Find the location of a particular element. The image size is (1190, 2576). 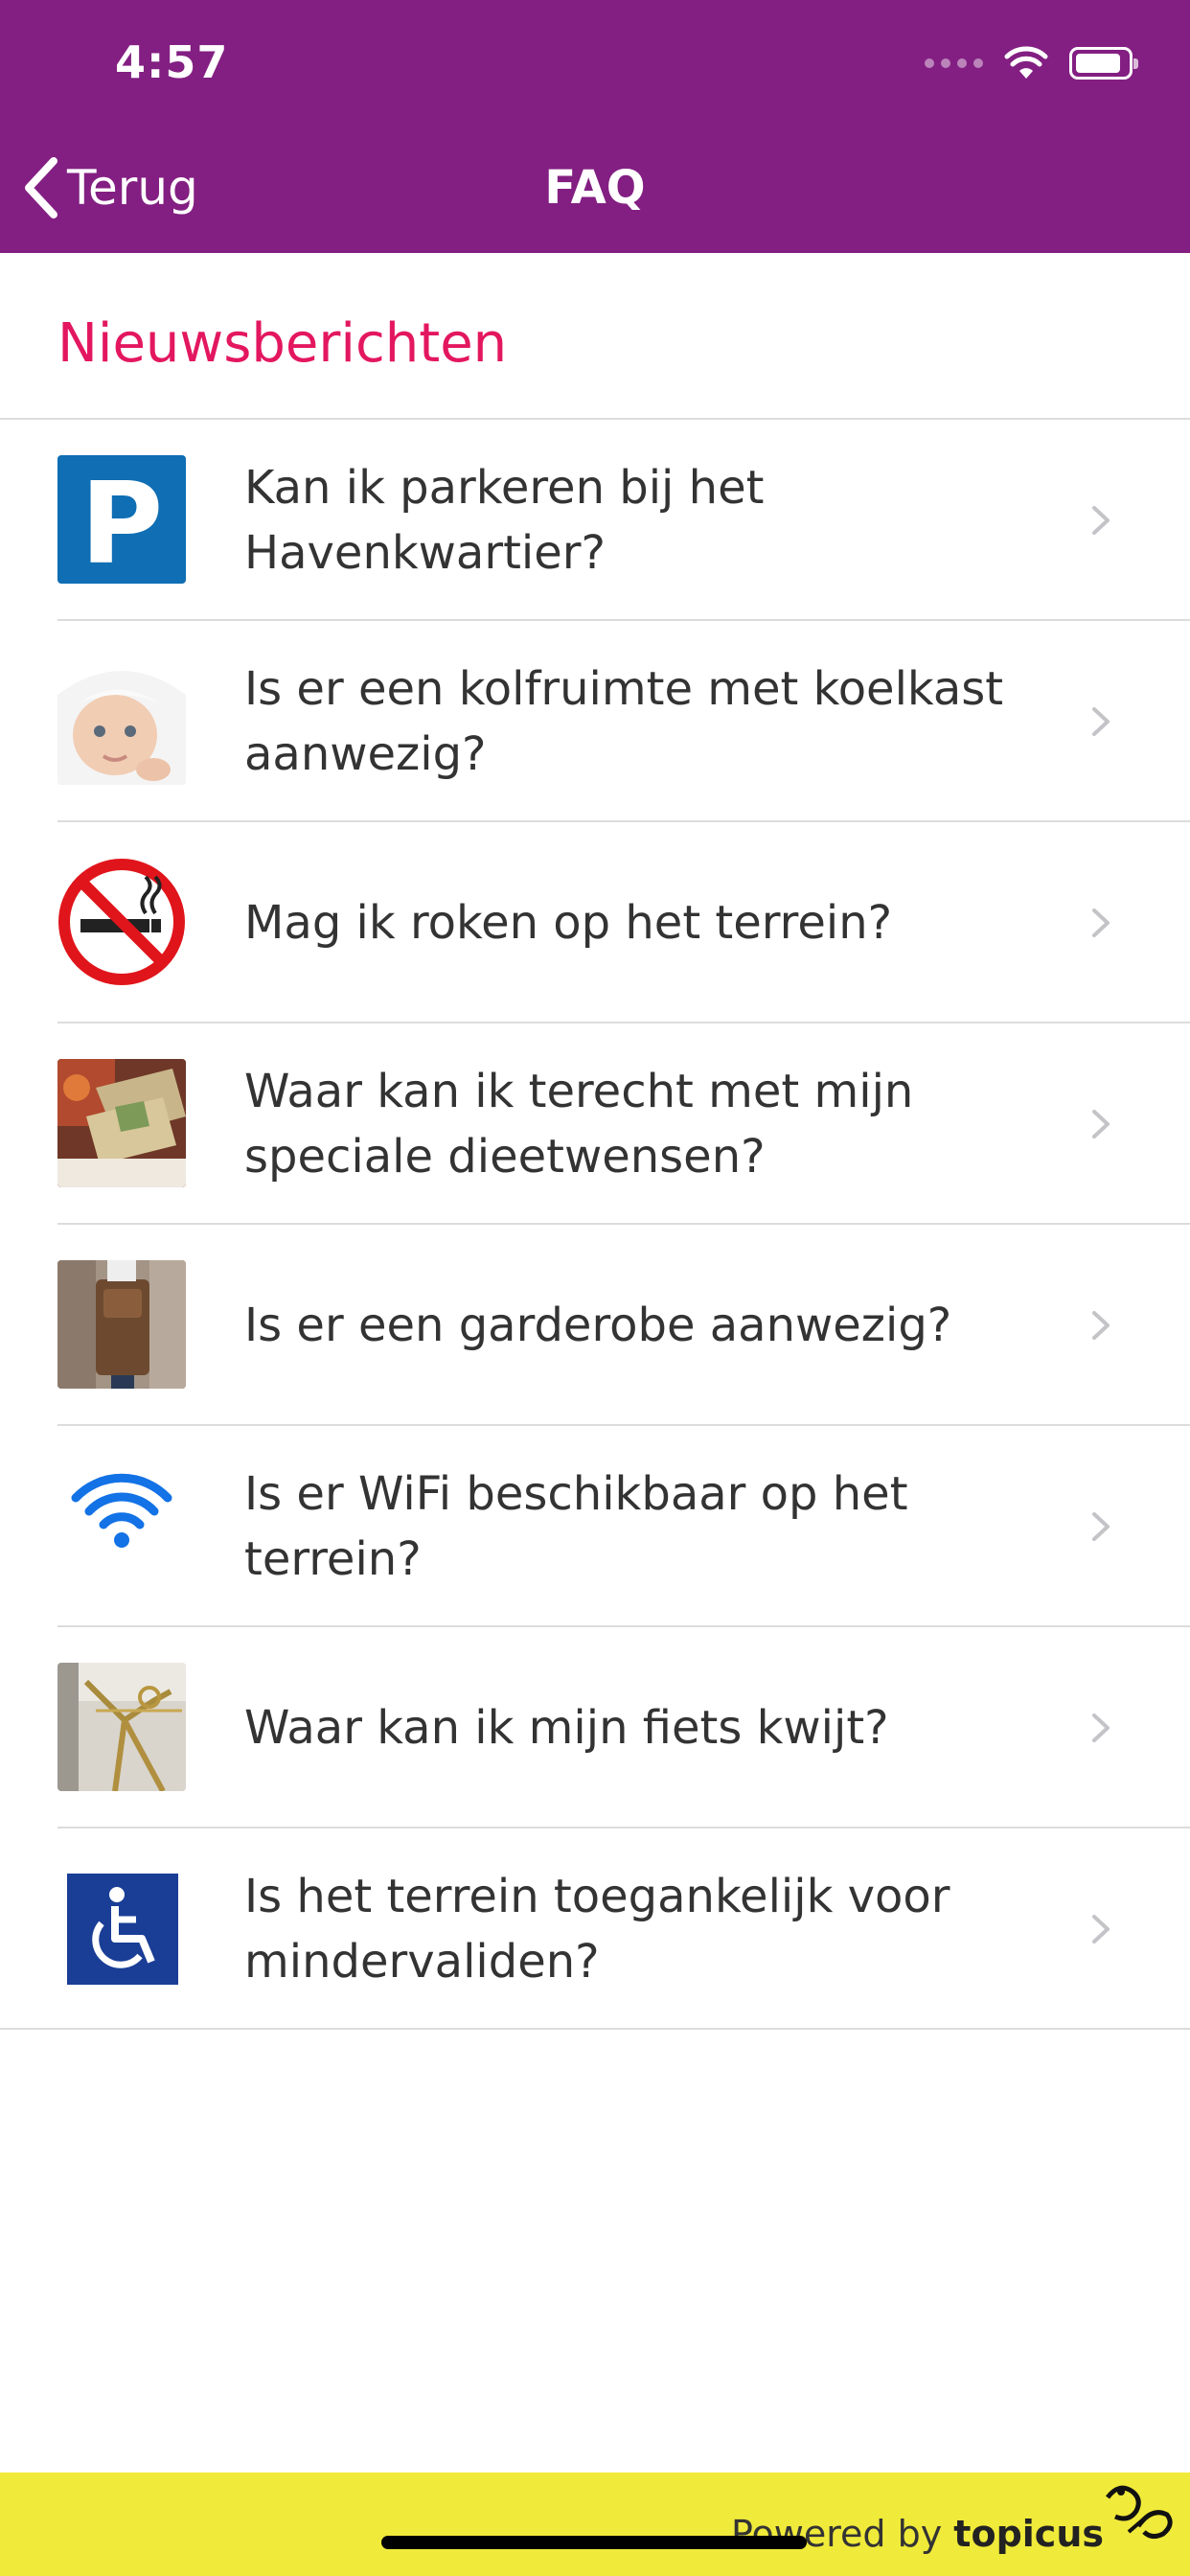

cellular-signal-icon is located at coordinates (954, 63).